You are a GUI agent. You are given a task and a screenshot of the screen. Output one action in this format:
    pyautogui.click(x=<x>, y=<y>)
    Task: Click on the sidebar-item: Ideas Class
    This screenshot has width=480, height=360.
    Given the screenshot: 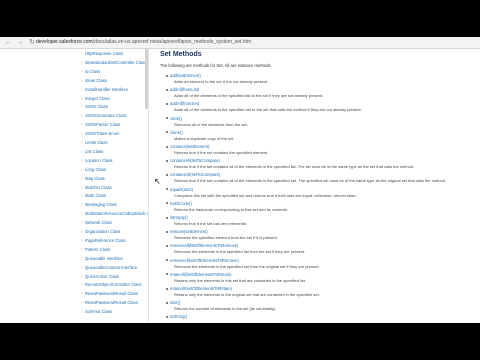 What is the action you would take?
    pyautogui.click(x=94, y=81)
    